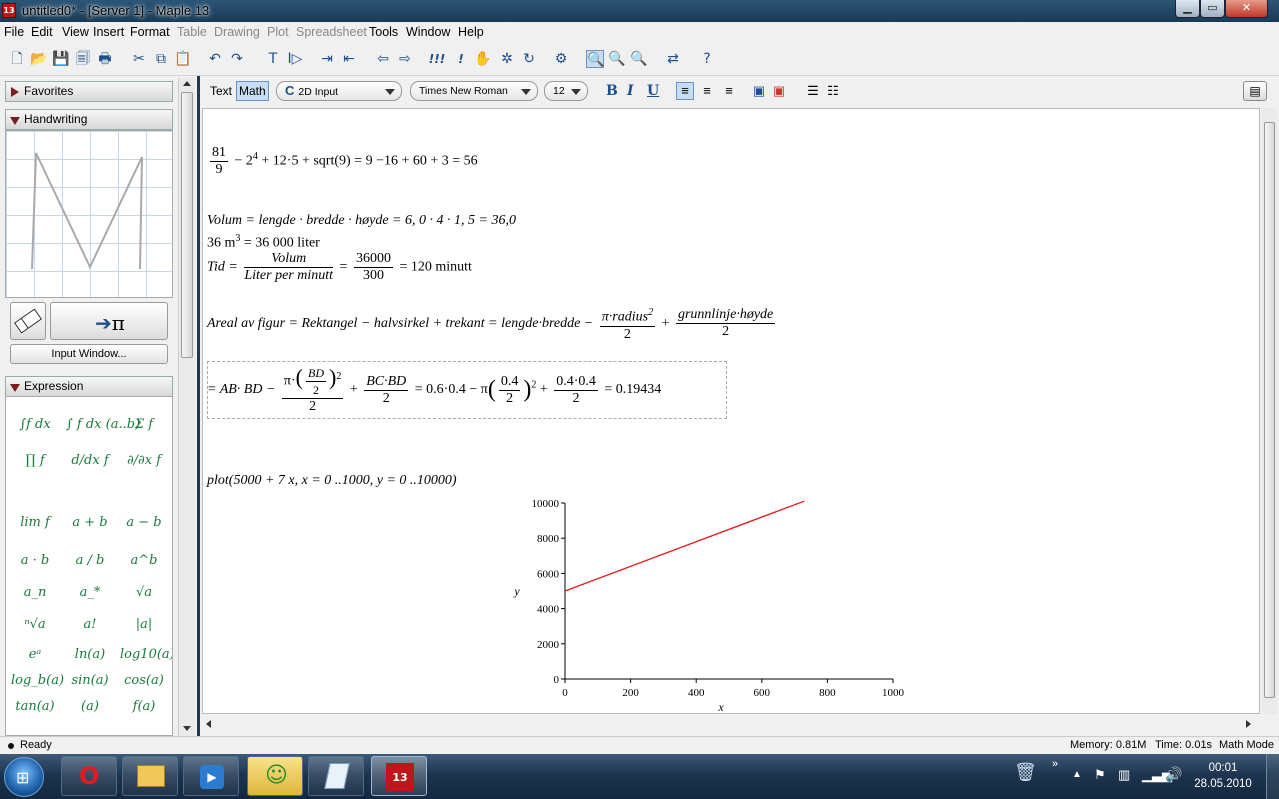 The image size is (1279, 799). I want to click on text-icon: T, so click(273, 59).